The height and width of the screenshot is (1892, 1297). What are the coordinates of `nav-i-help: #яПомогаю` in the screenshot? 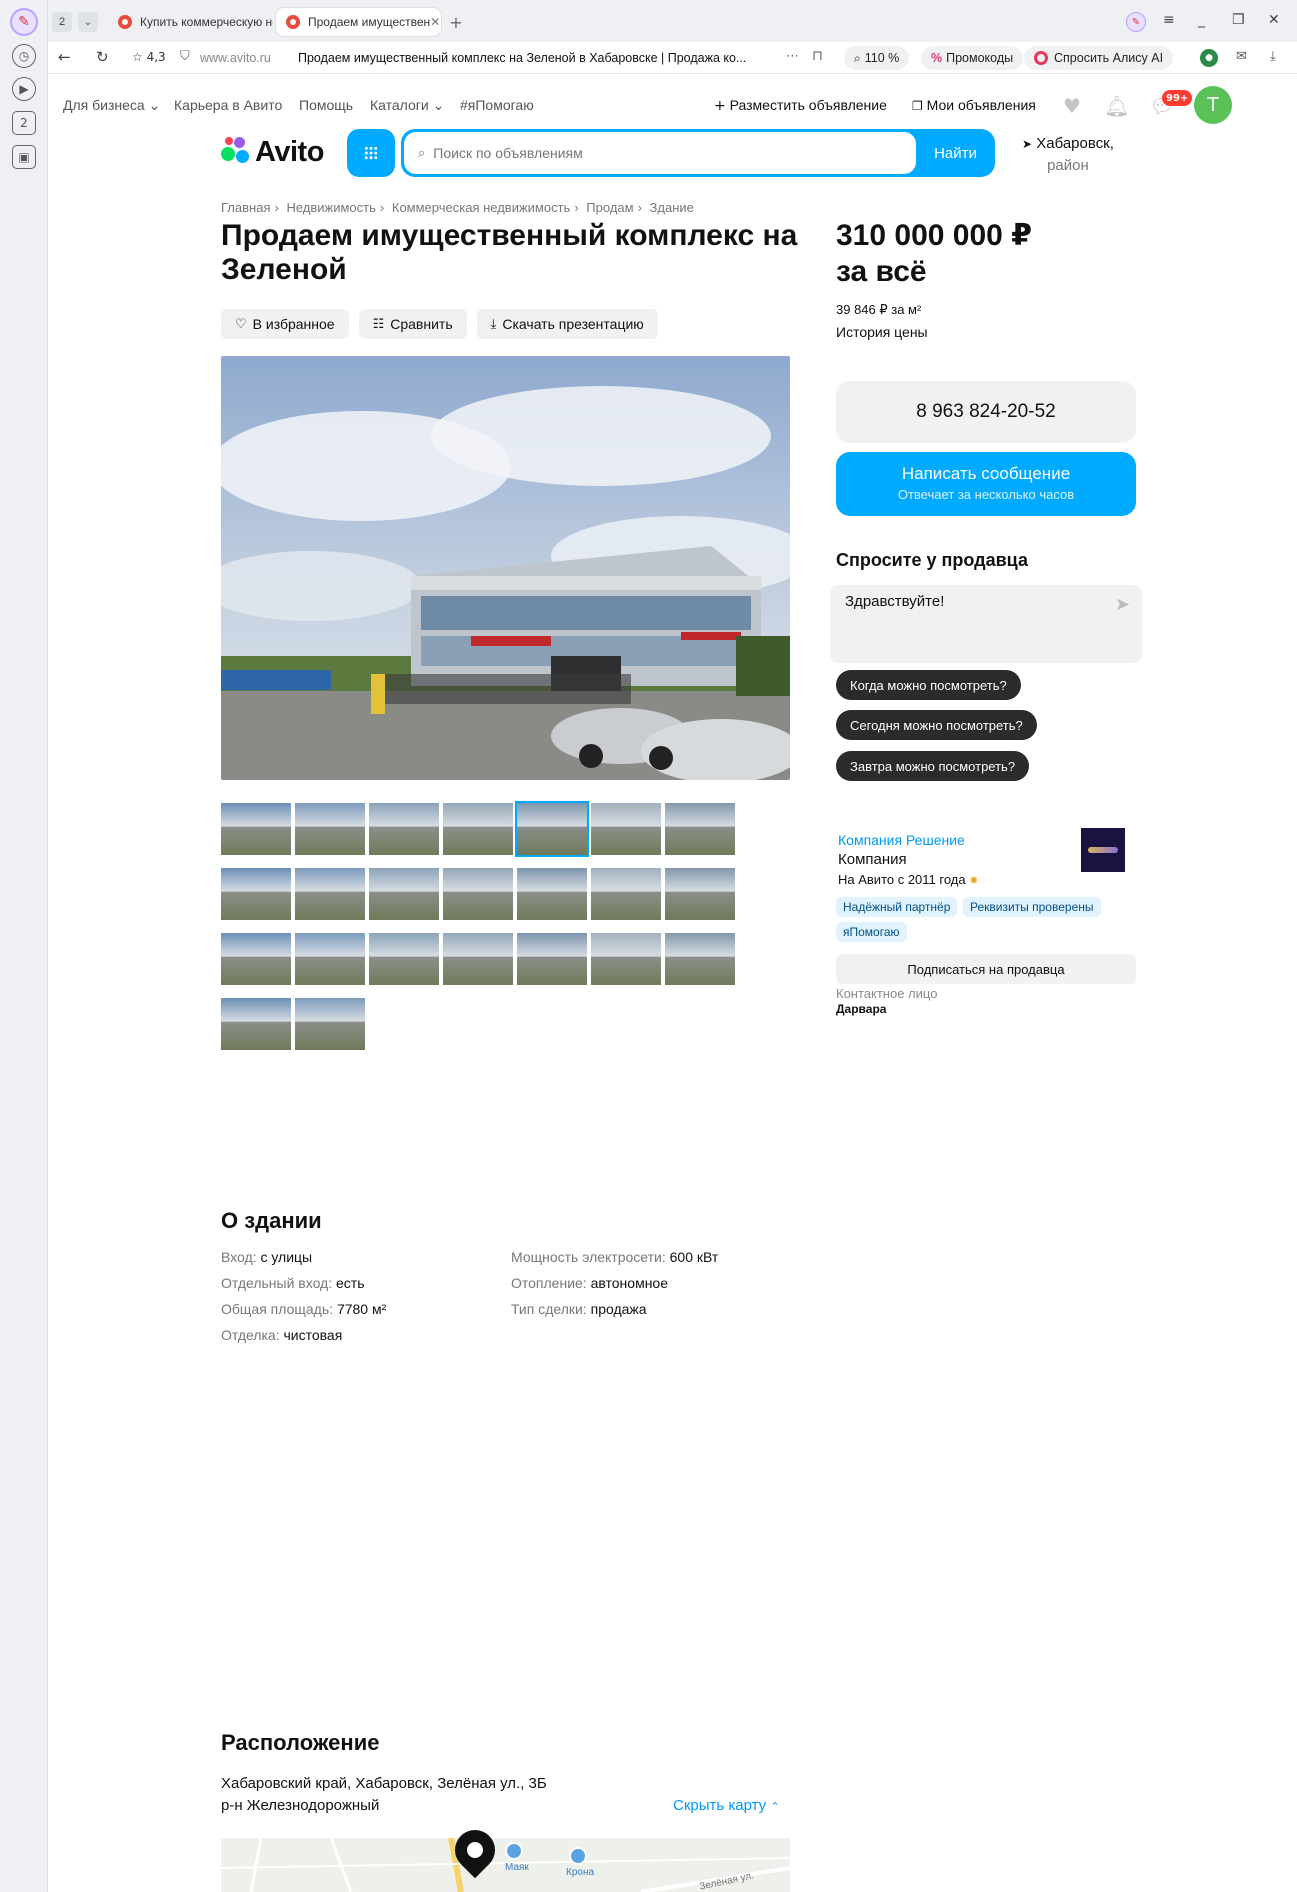 It's located at (497, 105).